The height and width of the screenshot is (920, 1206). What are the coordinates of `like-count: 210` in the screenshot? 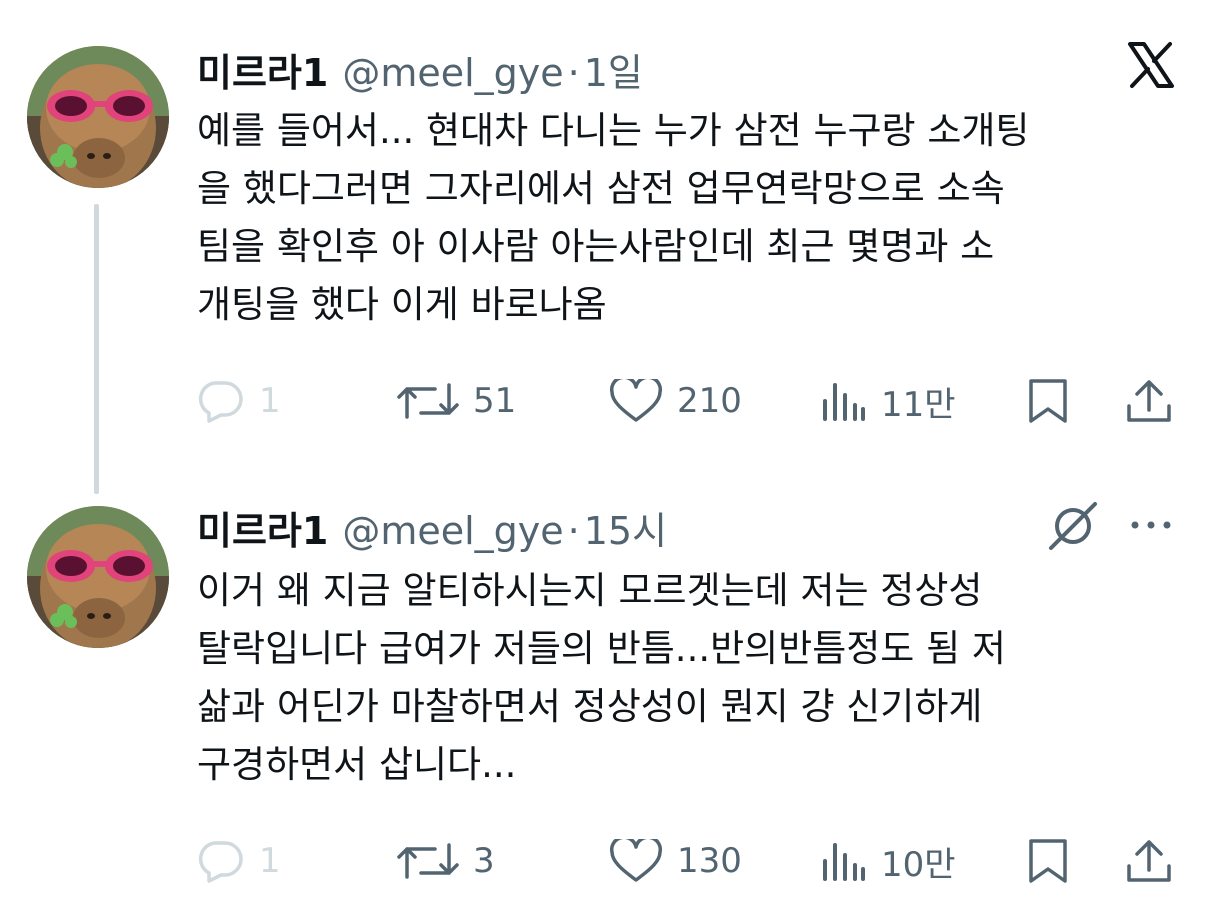 It's located at (709, 401).